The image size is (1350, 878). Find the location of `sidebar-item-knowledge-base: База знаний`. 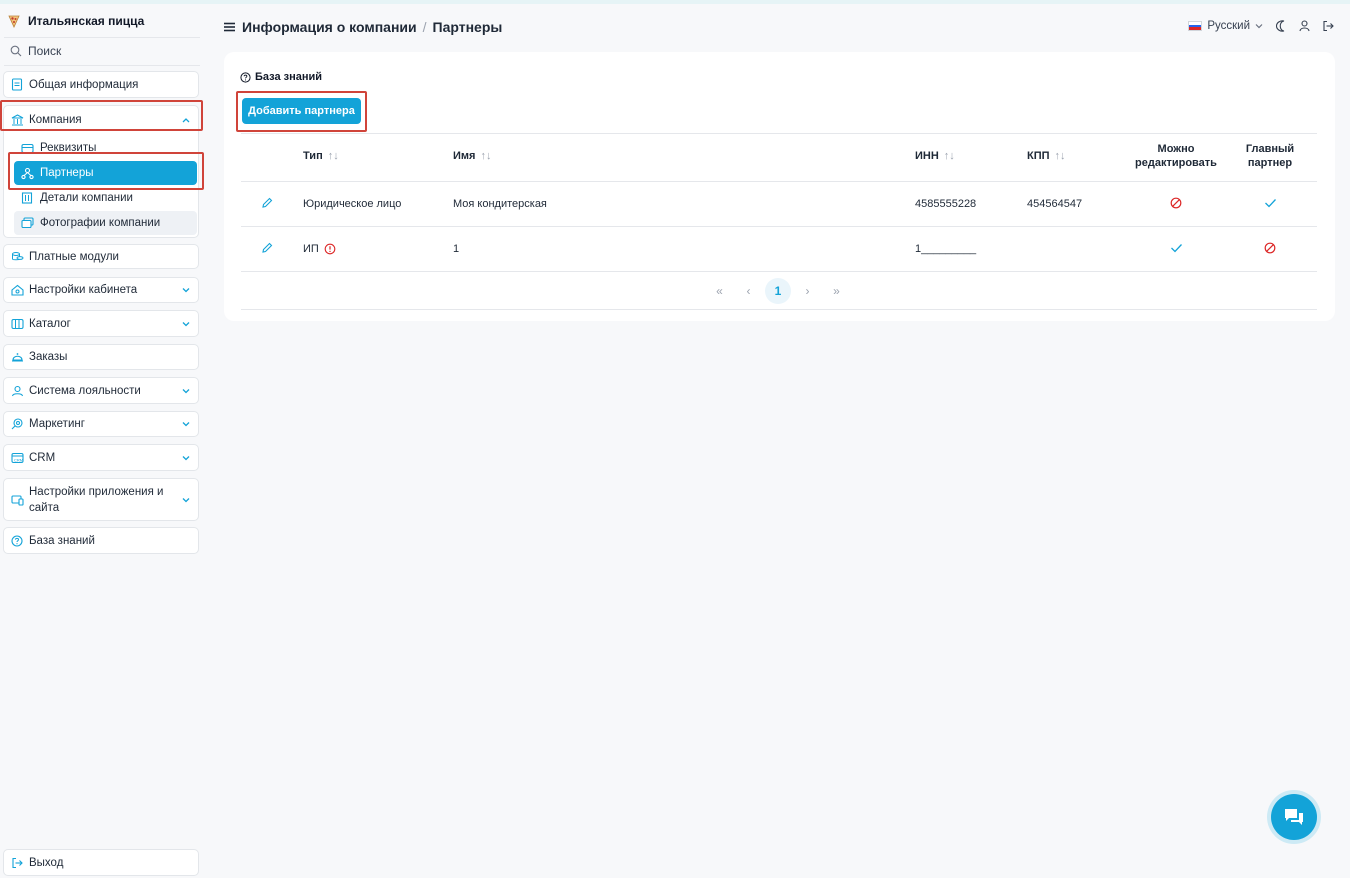

sidebar-item-knowledge-base: База знаний is located at coordinates (101, 540).